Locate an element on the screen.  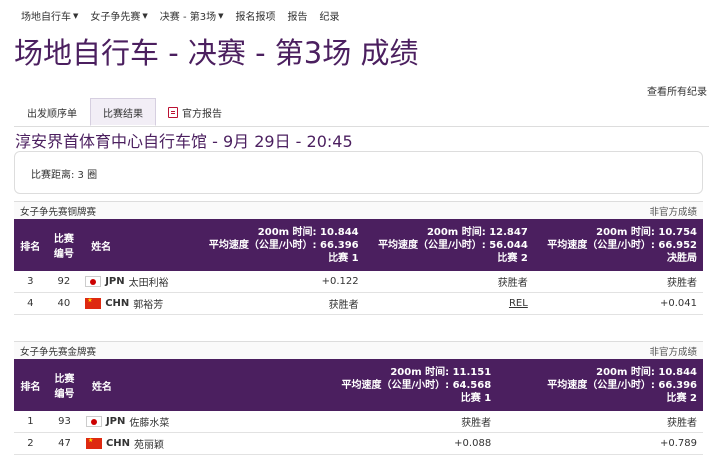
rank: 3 is located at coordinates (30, 282).